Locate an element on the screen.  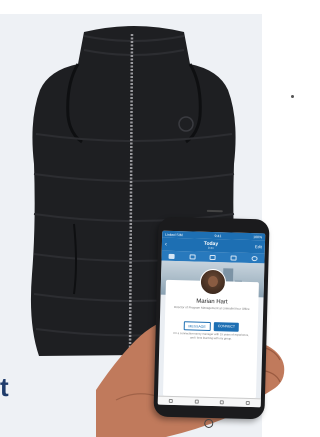
home-icon is located at coordinates (171, 256).